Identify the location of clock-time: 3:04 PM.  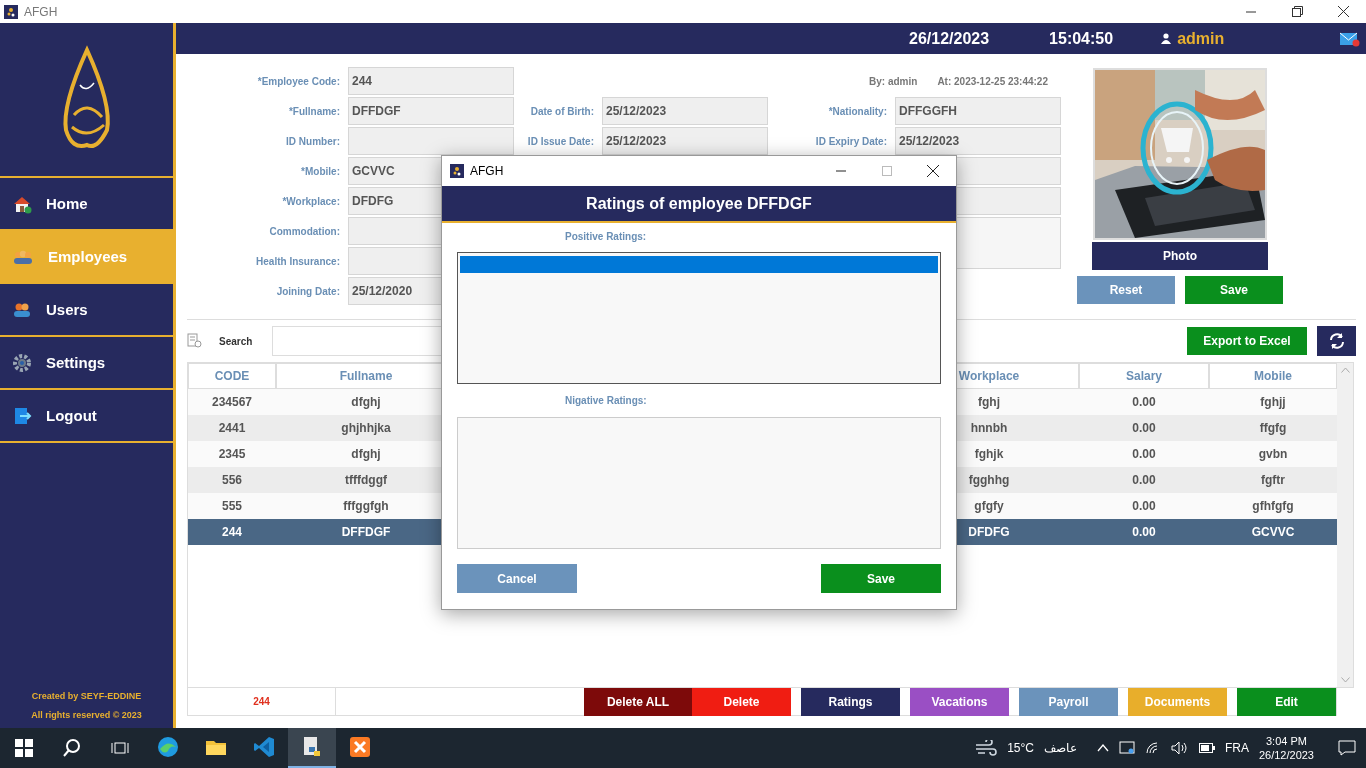
(1286, 741).